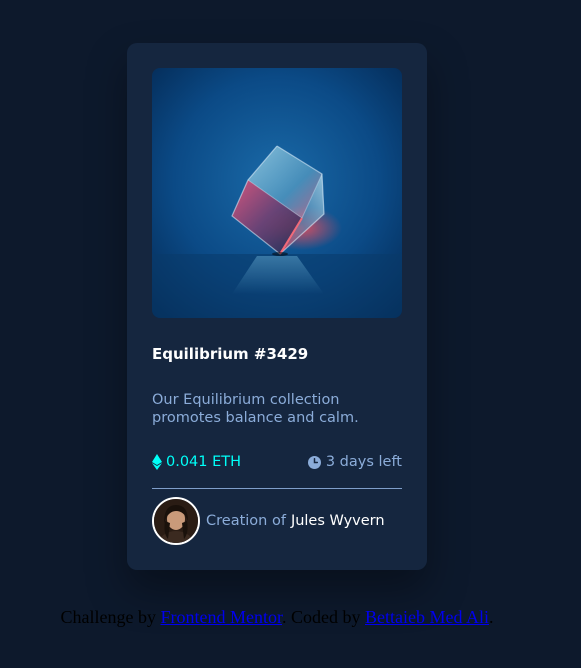 This screenshot has width=581, height=668. Describe the element at coordinates (338, 521) in the screenshot. I see `creator-name-link: Jules Wyvern` at that location.